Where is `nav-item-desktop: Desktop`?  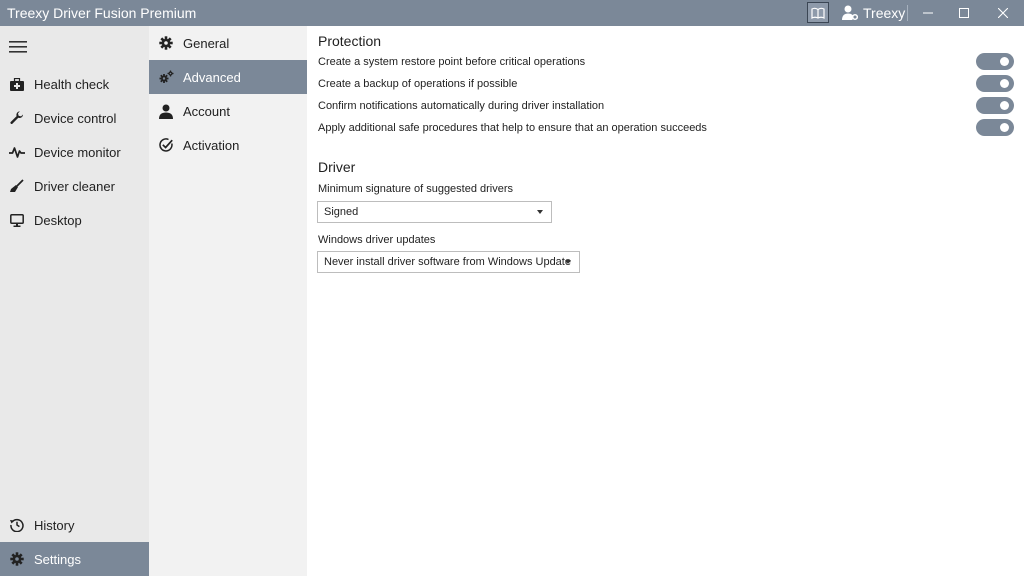 nav-item-desktop: Desktop is located at coordinates (74, 220).